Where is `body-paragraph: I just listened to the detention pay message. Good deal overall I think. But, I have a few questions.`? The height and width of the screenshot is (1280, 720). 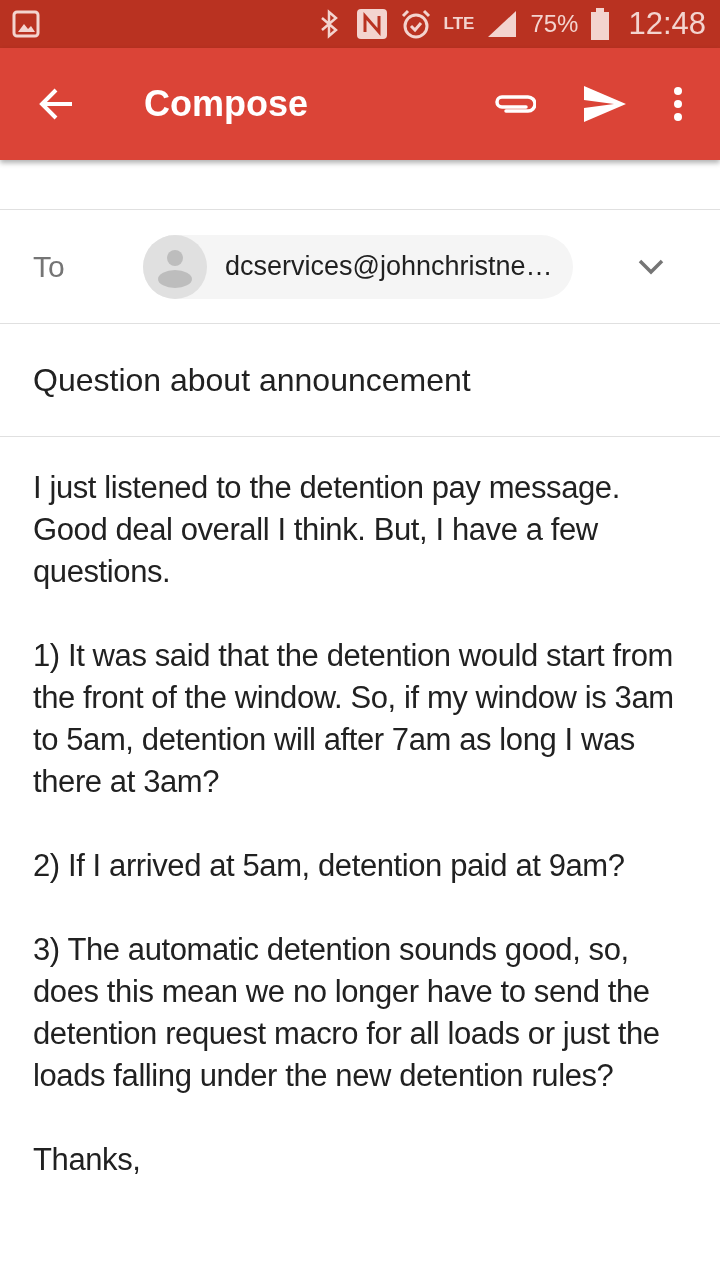 body-paragraph: I just listened to the detention pay message. Good deal overall I think. But, I have a few questions. is located at coordinates (327, 530).